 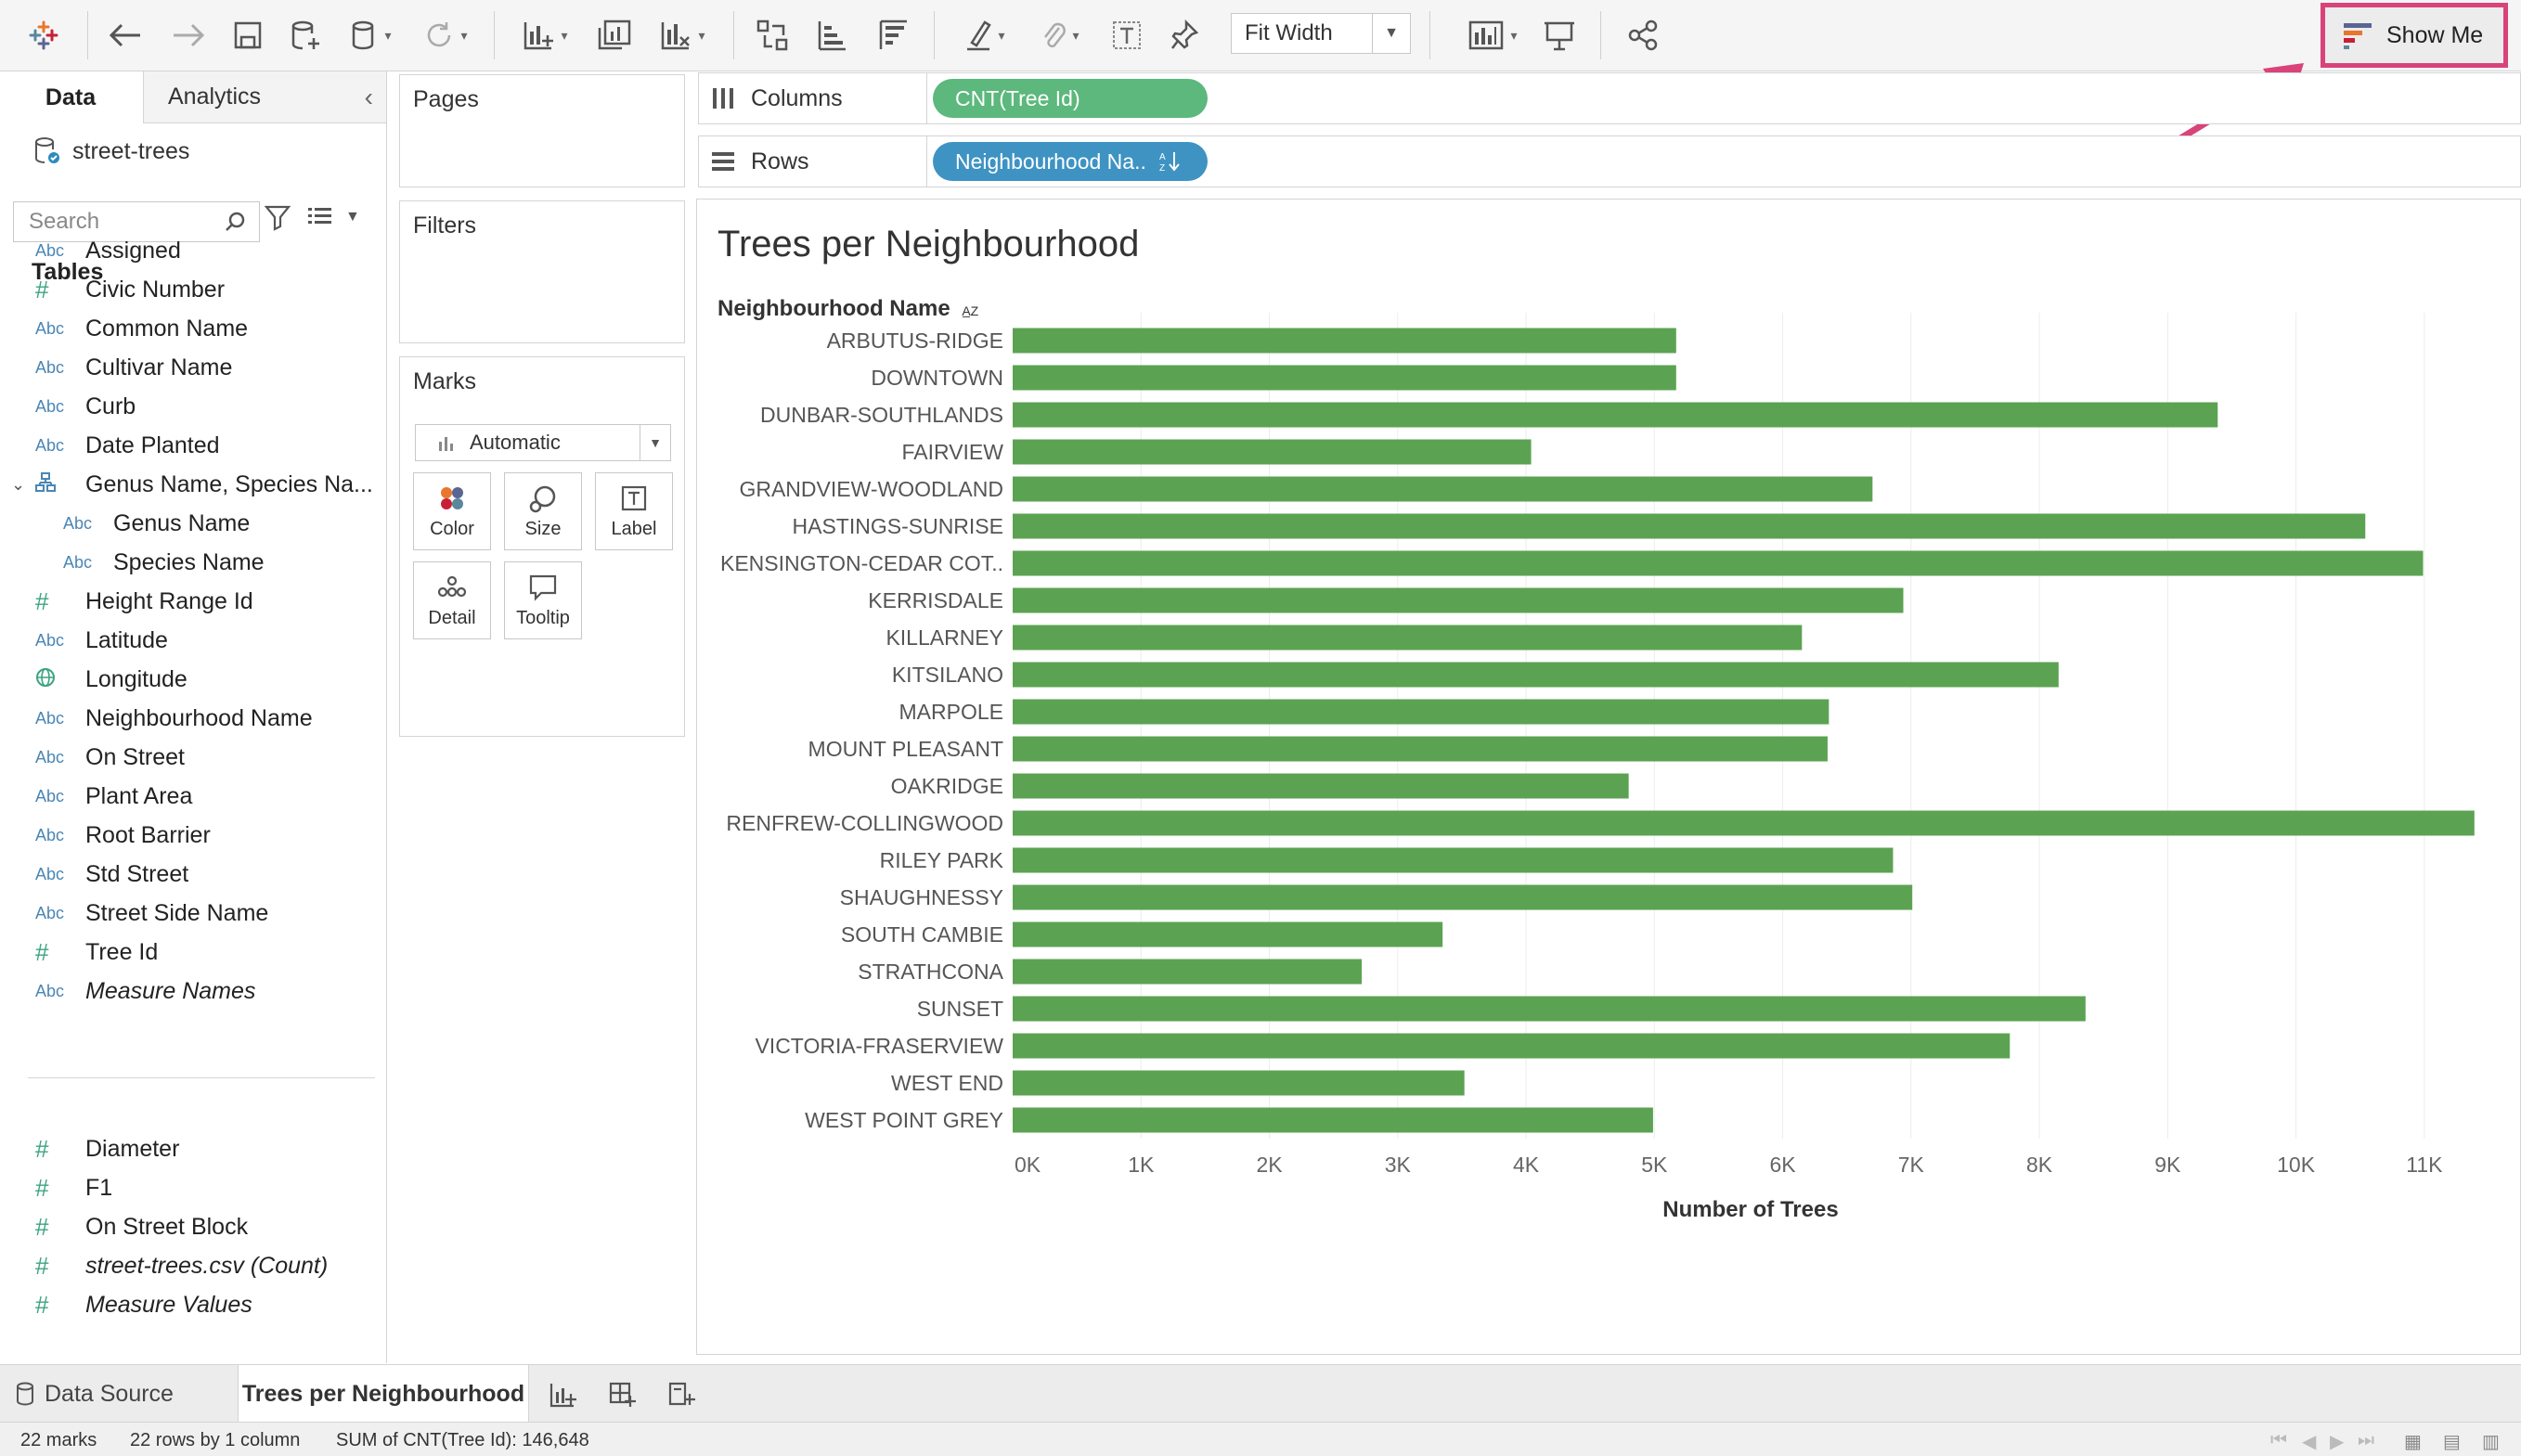 I want to click on new-data-source-icon, so click(x=305, y=35).